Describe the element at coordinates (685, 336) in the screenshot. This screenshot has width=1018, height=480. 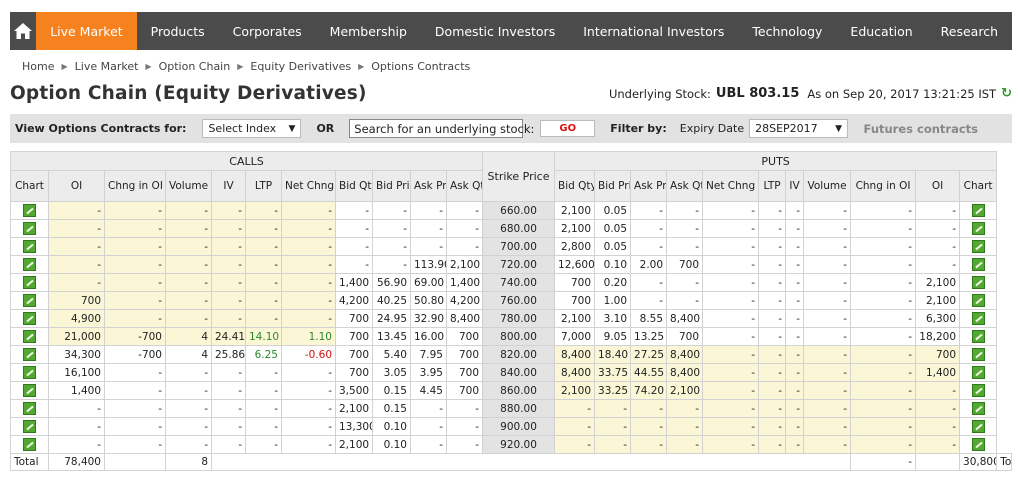
I see `put-cell: 700` at that location.